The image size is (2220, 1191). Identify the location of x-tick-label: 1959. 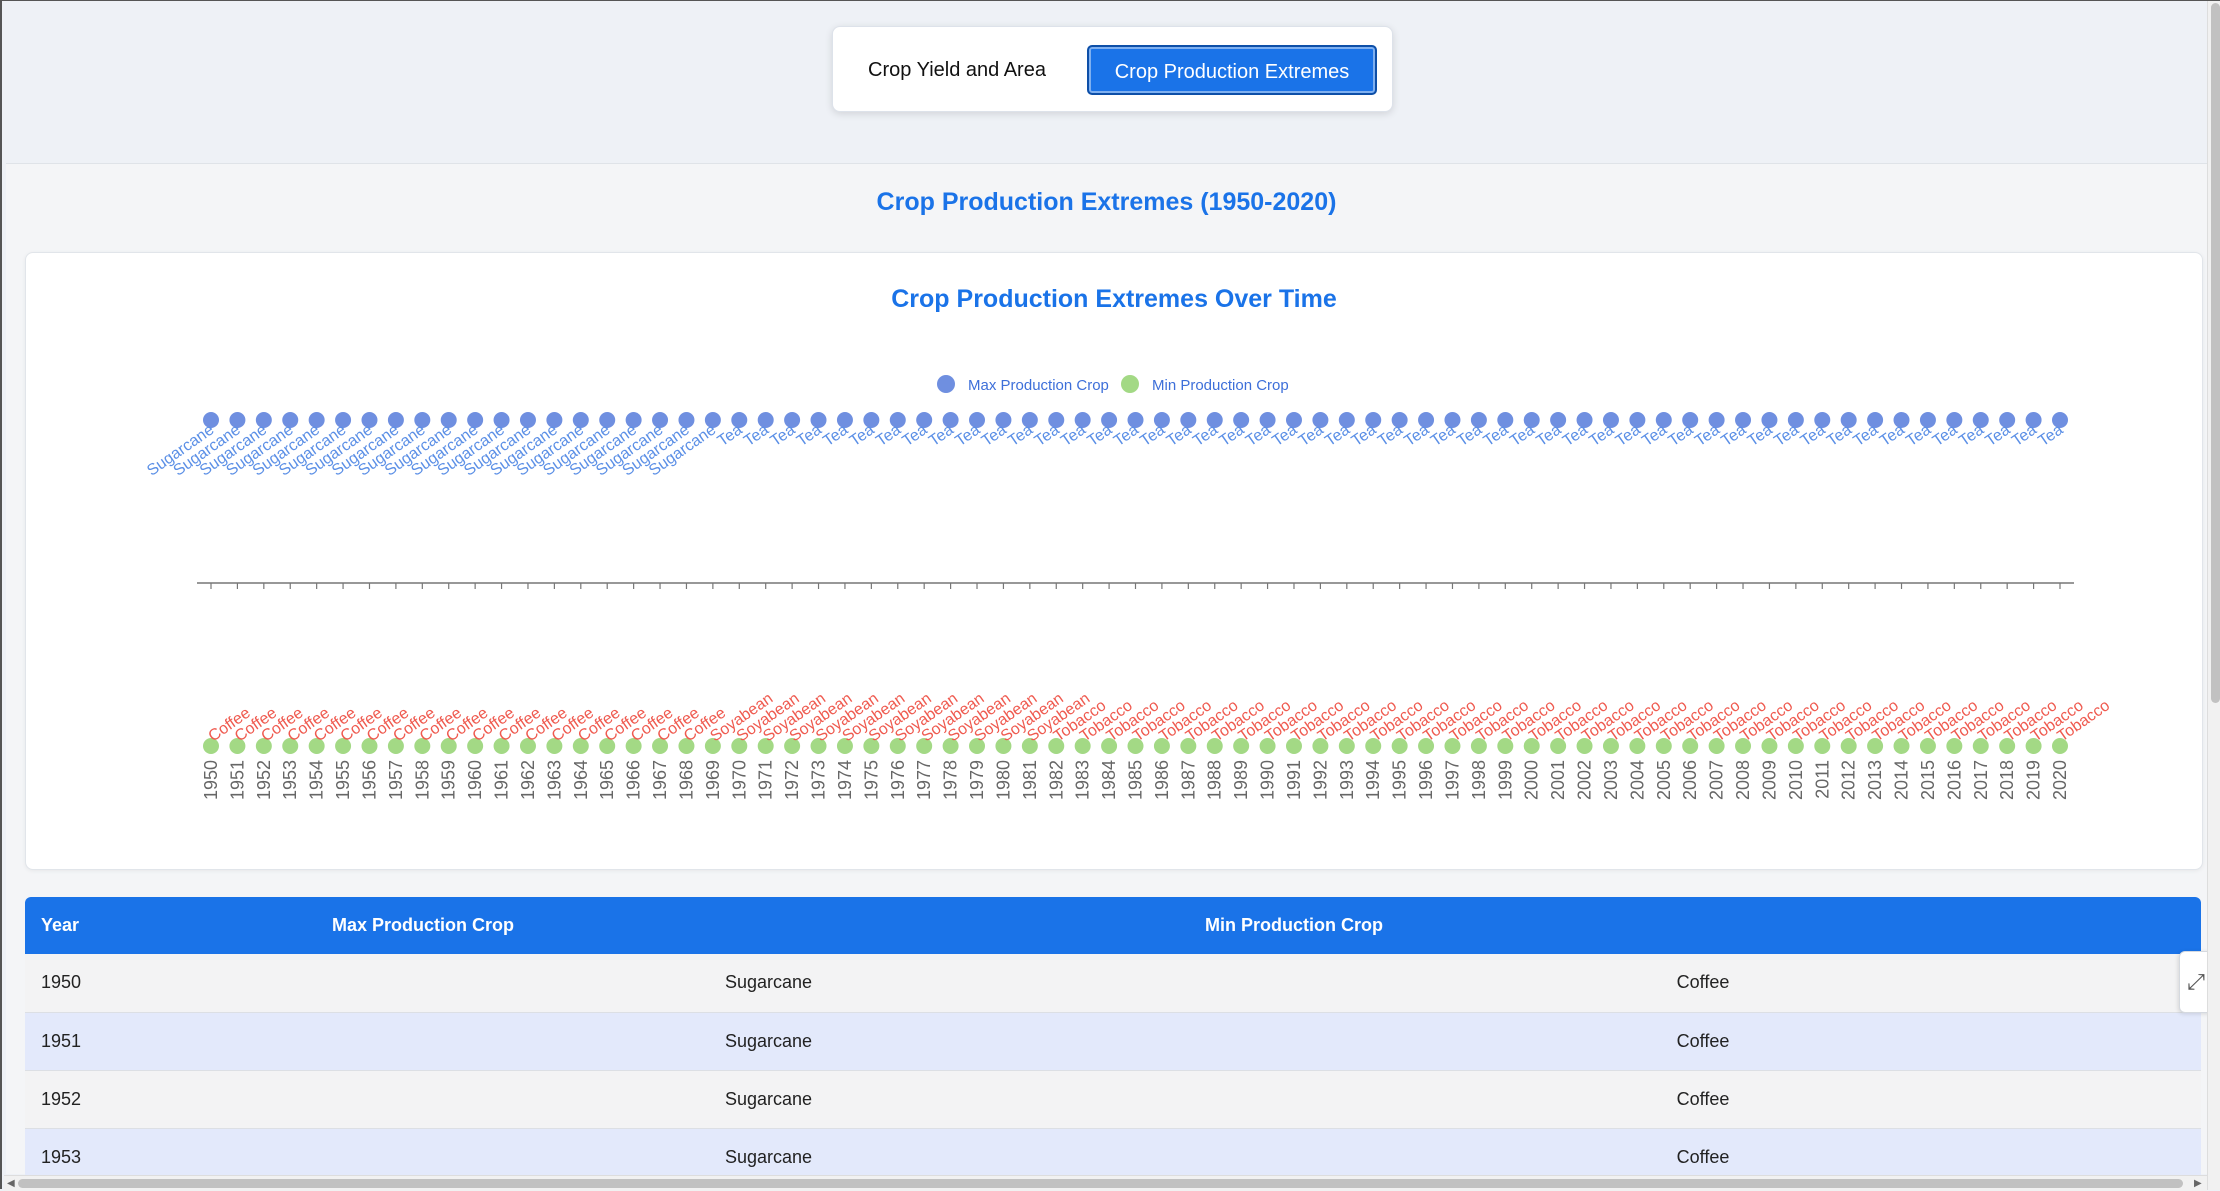
(449, 780).